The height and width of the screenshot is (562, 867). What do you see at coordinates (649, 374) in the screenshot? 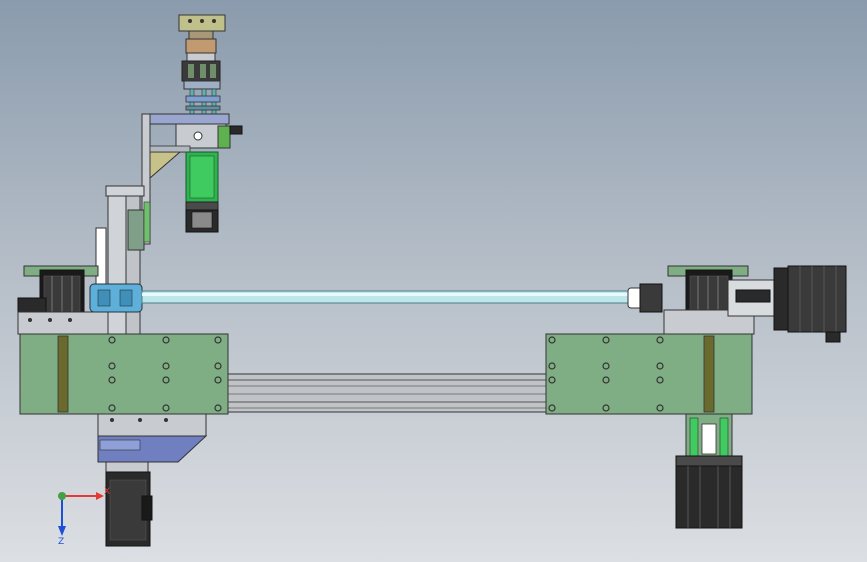
I see `right-base-plate` at bounding box center [649, 374].